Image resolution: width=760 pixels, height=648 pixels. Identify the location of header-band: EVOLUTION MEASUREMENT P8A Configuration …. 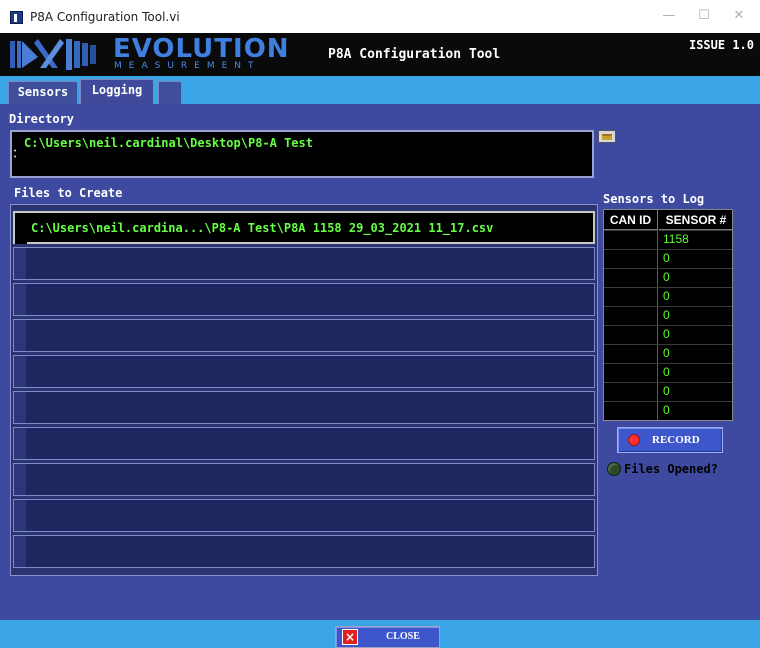
(380, 54).